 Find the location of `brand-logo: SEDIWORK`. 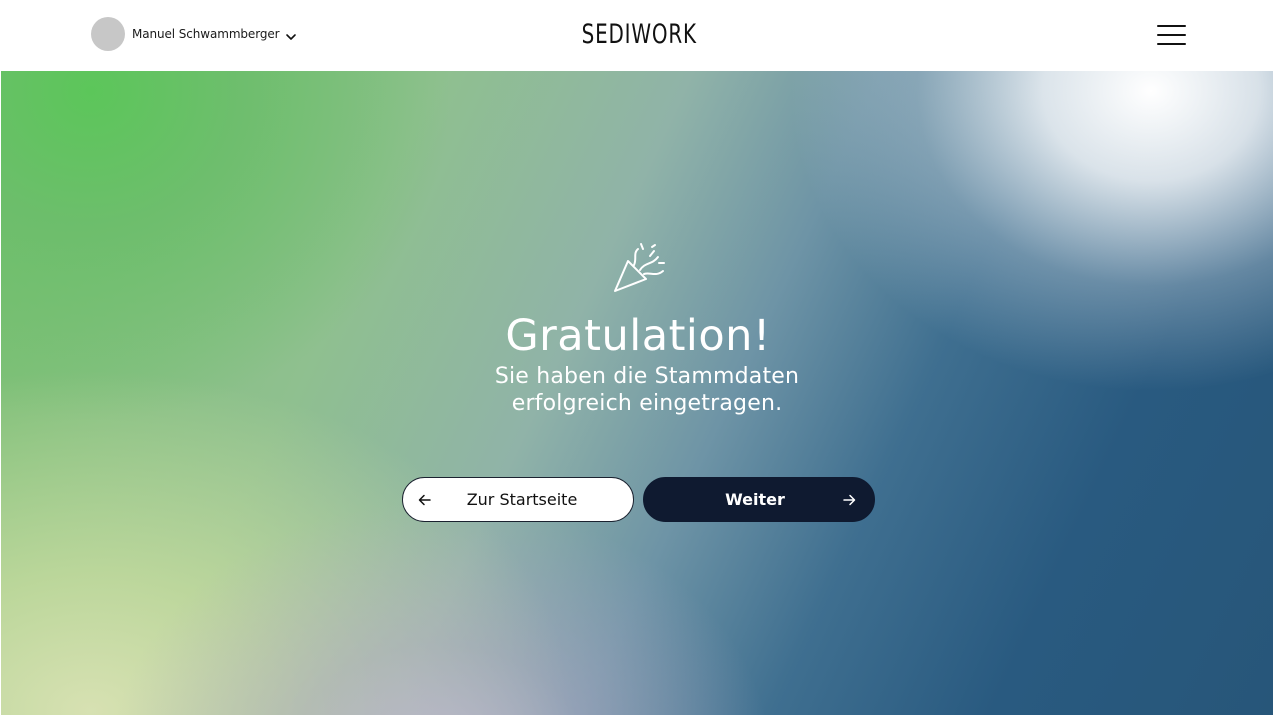

brand-logo: SEDIWORK is located at coordinates (639, 35).